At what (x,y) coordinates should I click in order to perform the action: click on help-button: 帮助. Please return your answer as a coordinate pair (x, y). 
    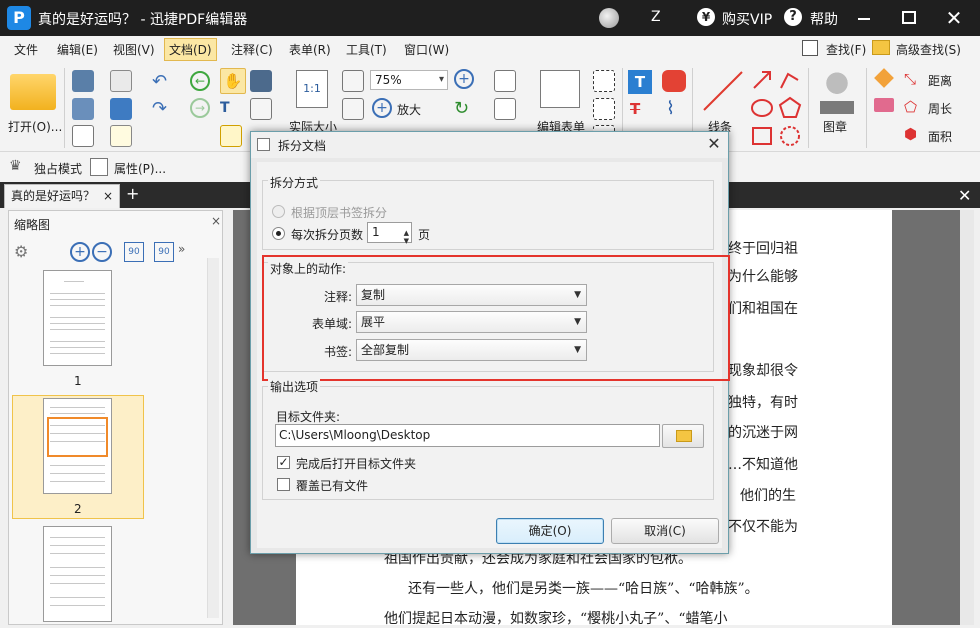
    Looking at the image, I should click on (824, 19).